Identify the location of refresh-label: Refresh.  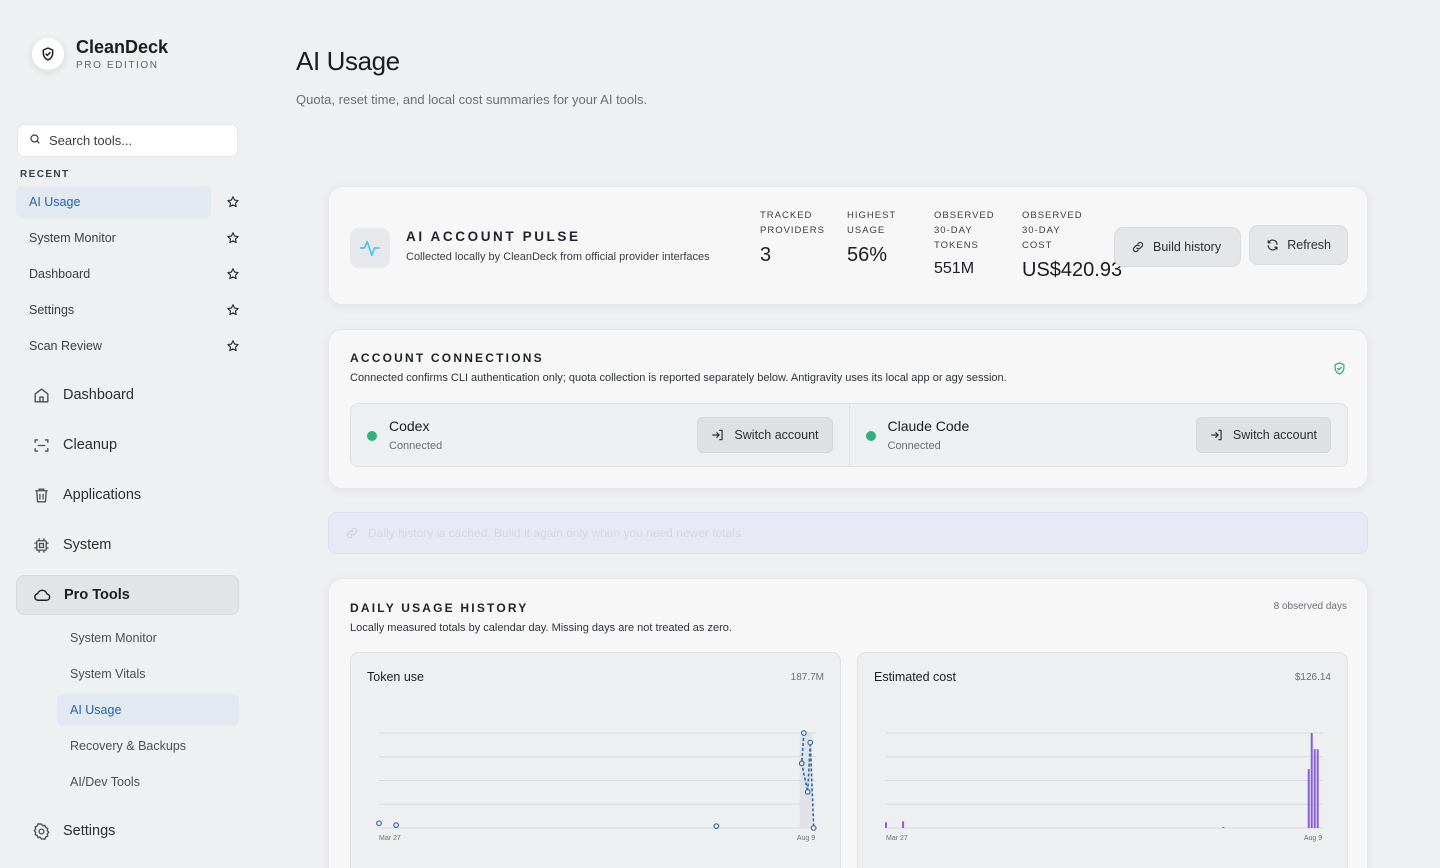
(1309, 245).